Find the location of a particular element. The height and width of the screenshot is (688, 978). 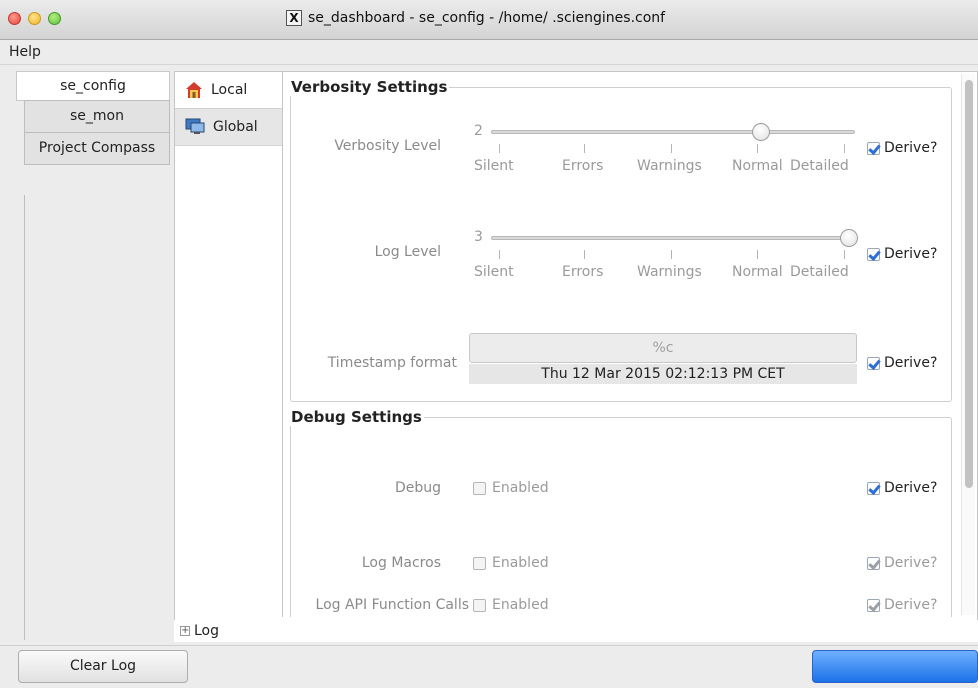

log-level-knob is located at coordinates (849, 238).